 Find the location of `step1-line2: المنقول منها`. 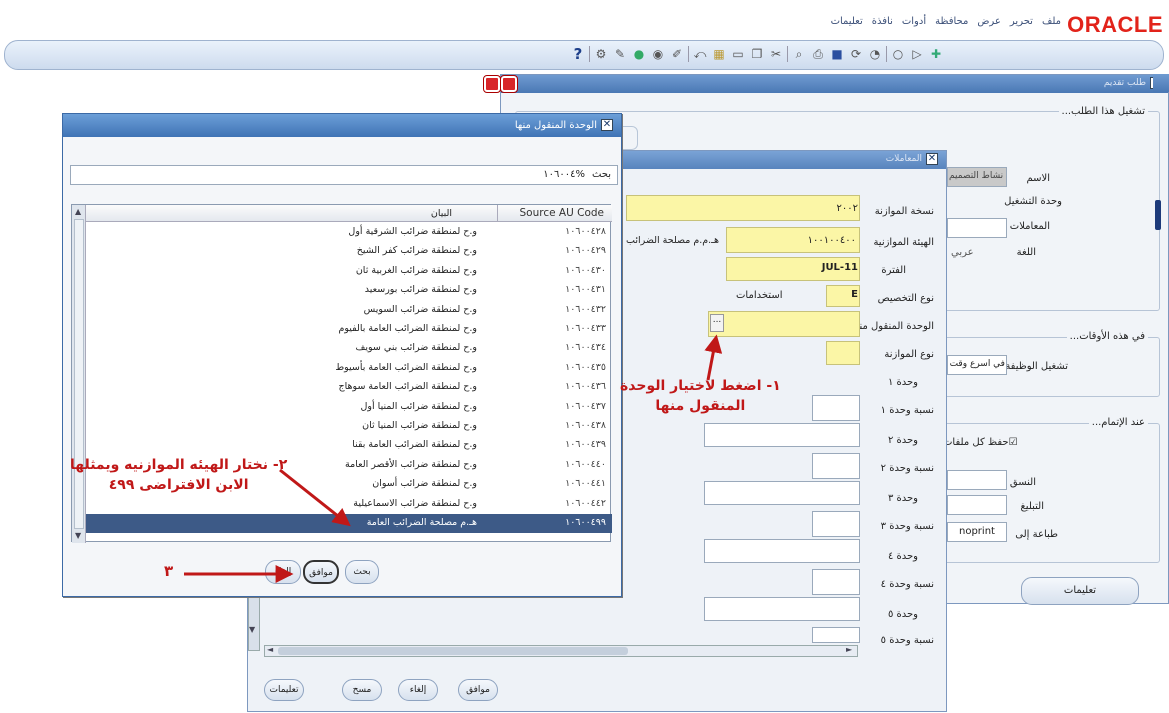

step1-line2: المنقول منها is located at coordinates (700, 406).